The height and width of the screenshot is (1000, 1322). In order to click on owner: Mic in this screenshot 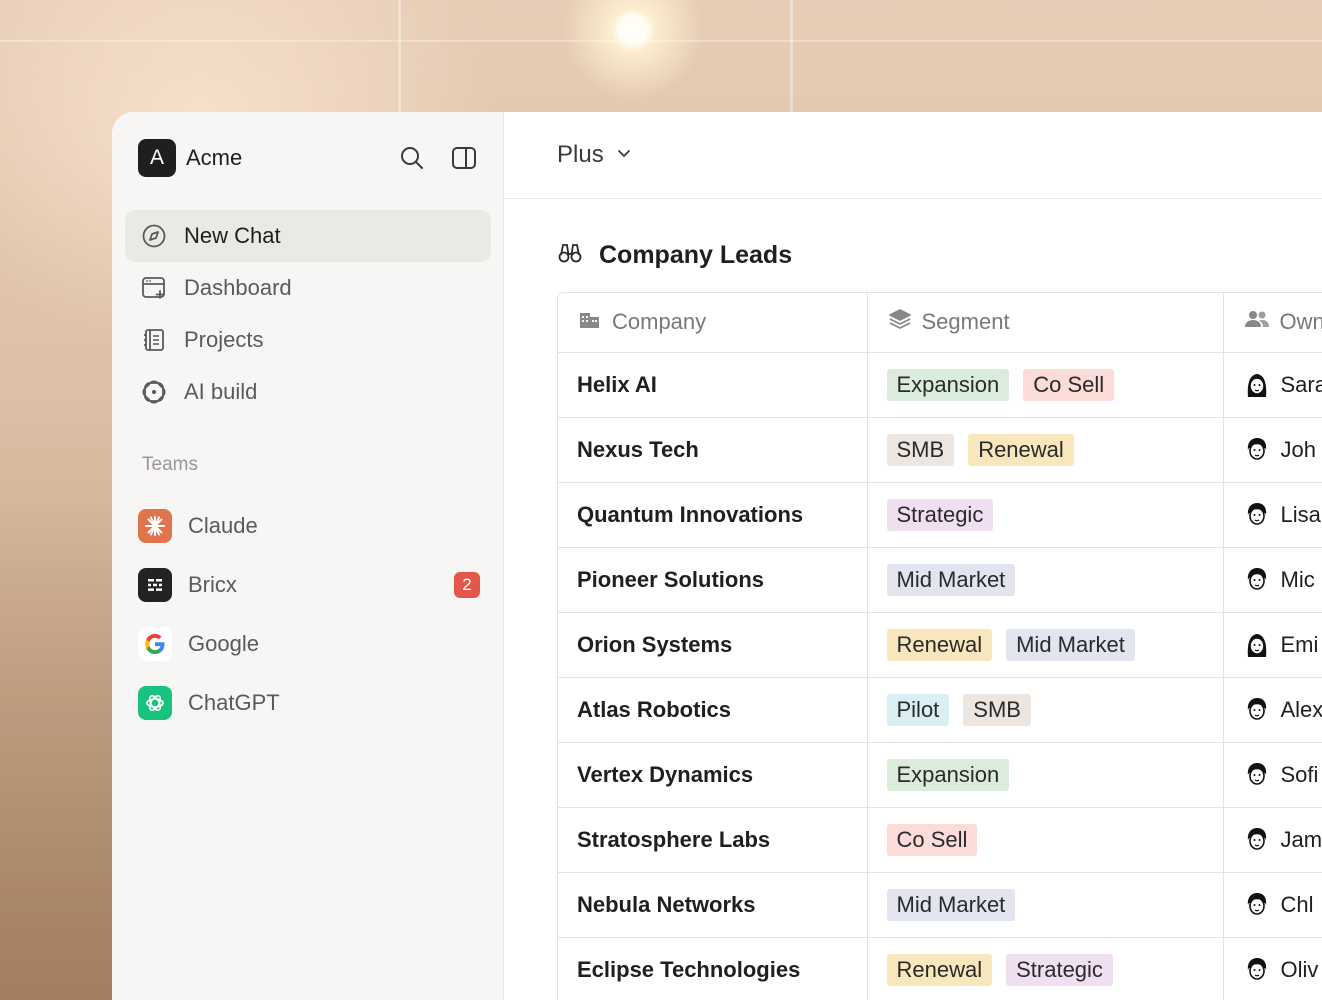, I will do `click(1282, 580)`.